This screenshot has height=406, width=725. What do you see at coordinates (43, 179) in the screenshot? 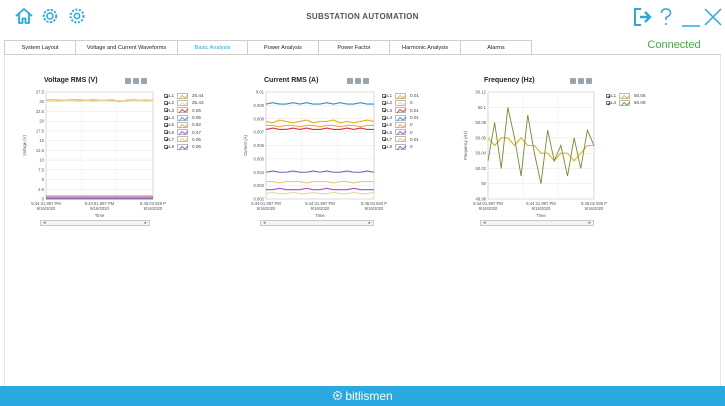
I see `y-tick-label: 5` at bounding box center [43, 179].